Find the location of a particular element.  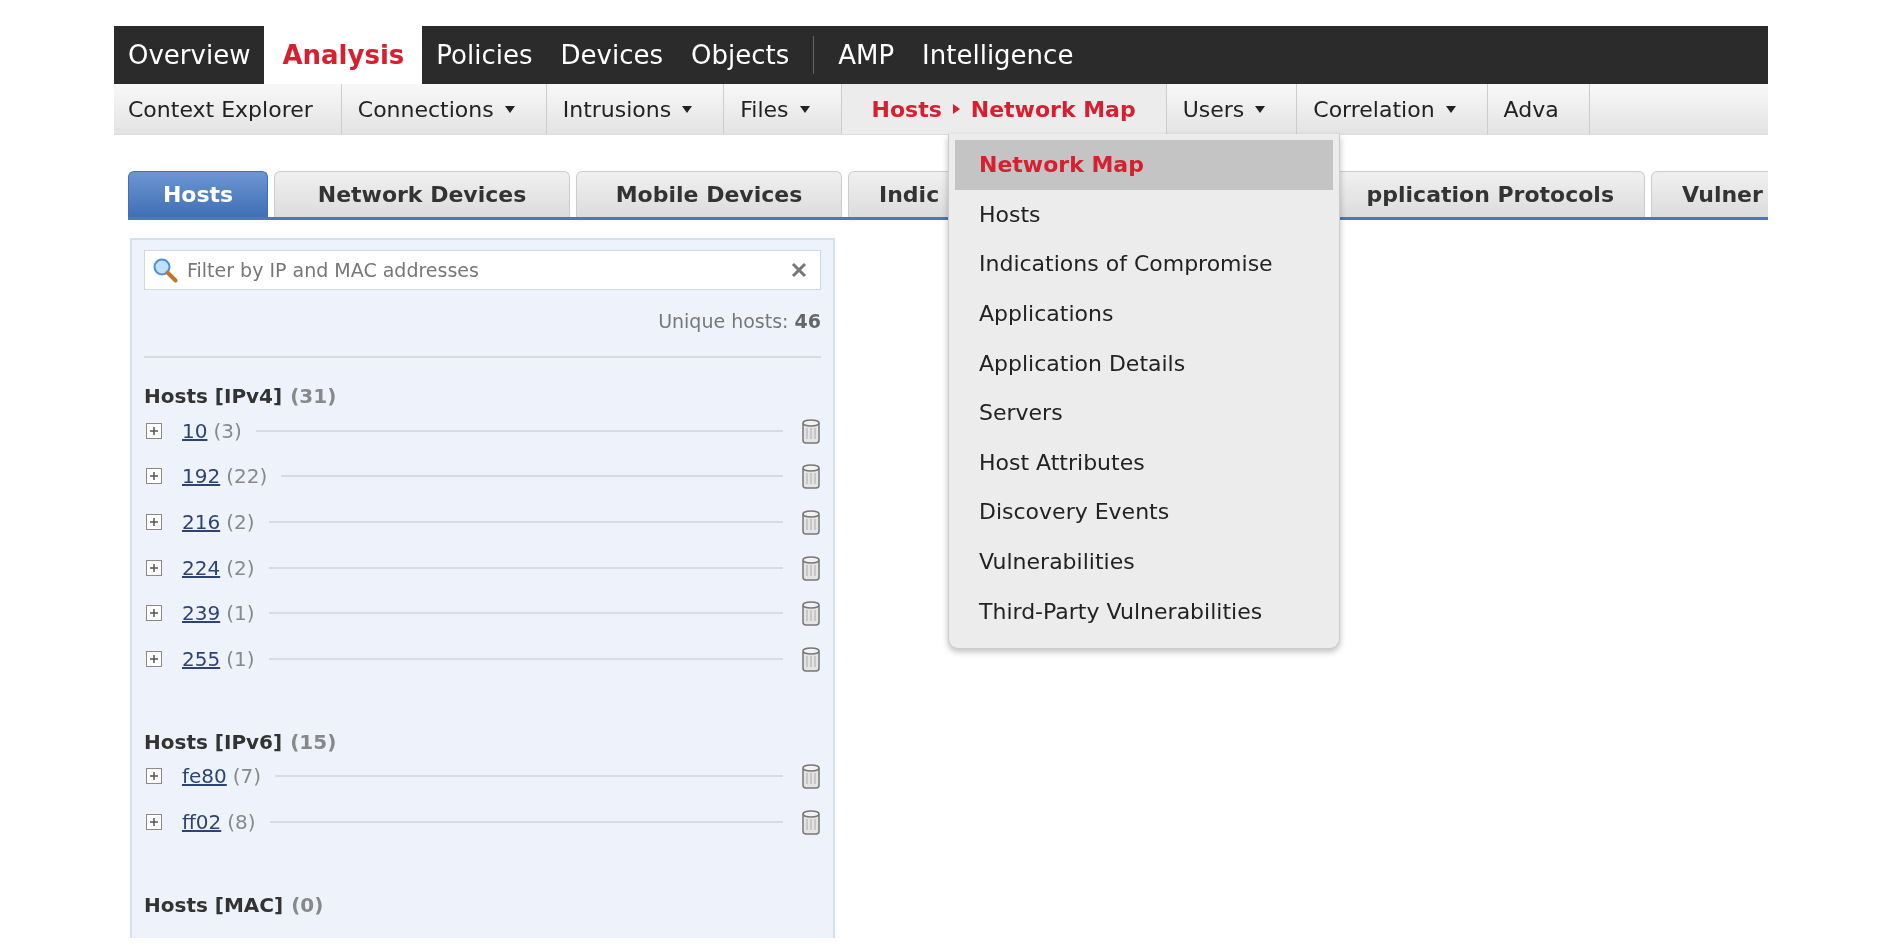

menu-item: Applications is located at coordinates (1144, 313).